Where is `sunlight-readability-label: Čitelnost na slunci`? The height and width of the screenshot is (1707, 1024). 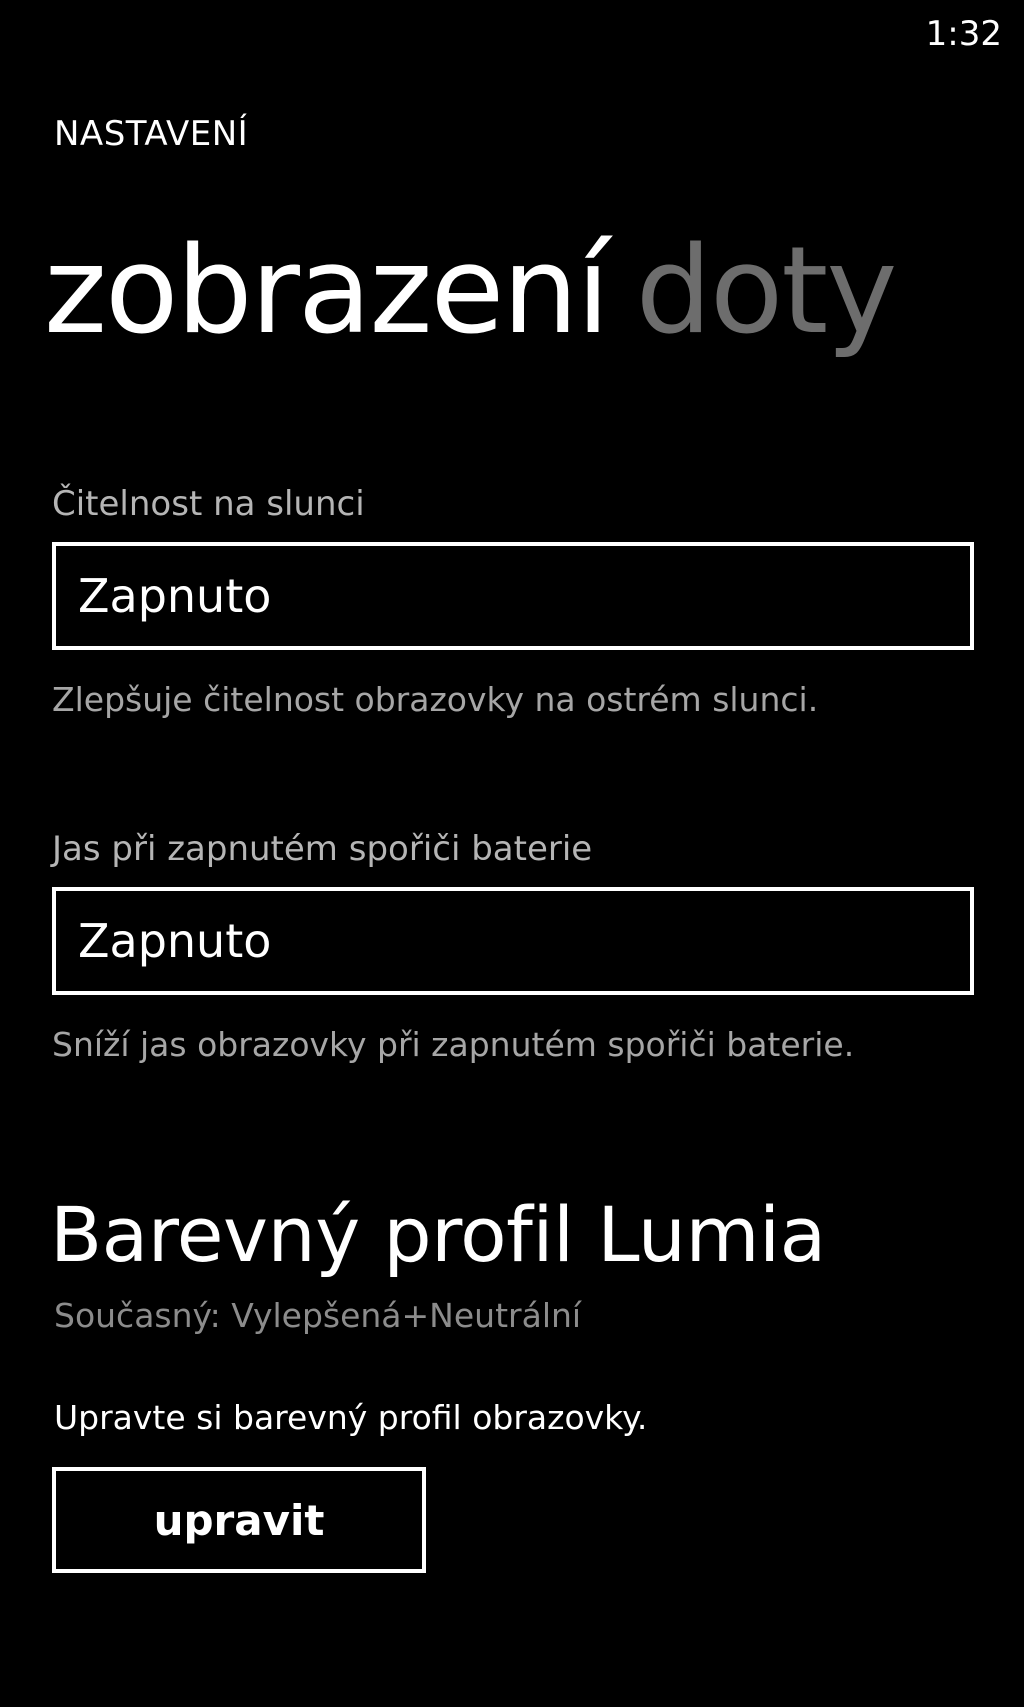
sunlight-readability-label: Čitelnost na slunci is located at coordinates (208, 504).